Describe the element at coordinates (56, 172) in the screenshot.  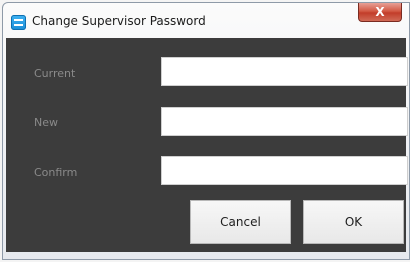
I see `confirm-password-label: Confirm` at that location.